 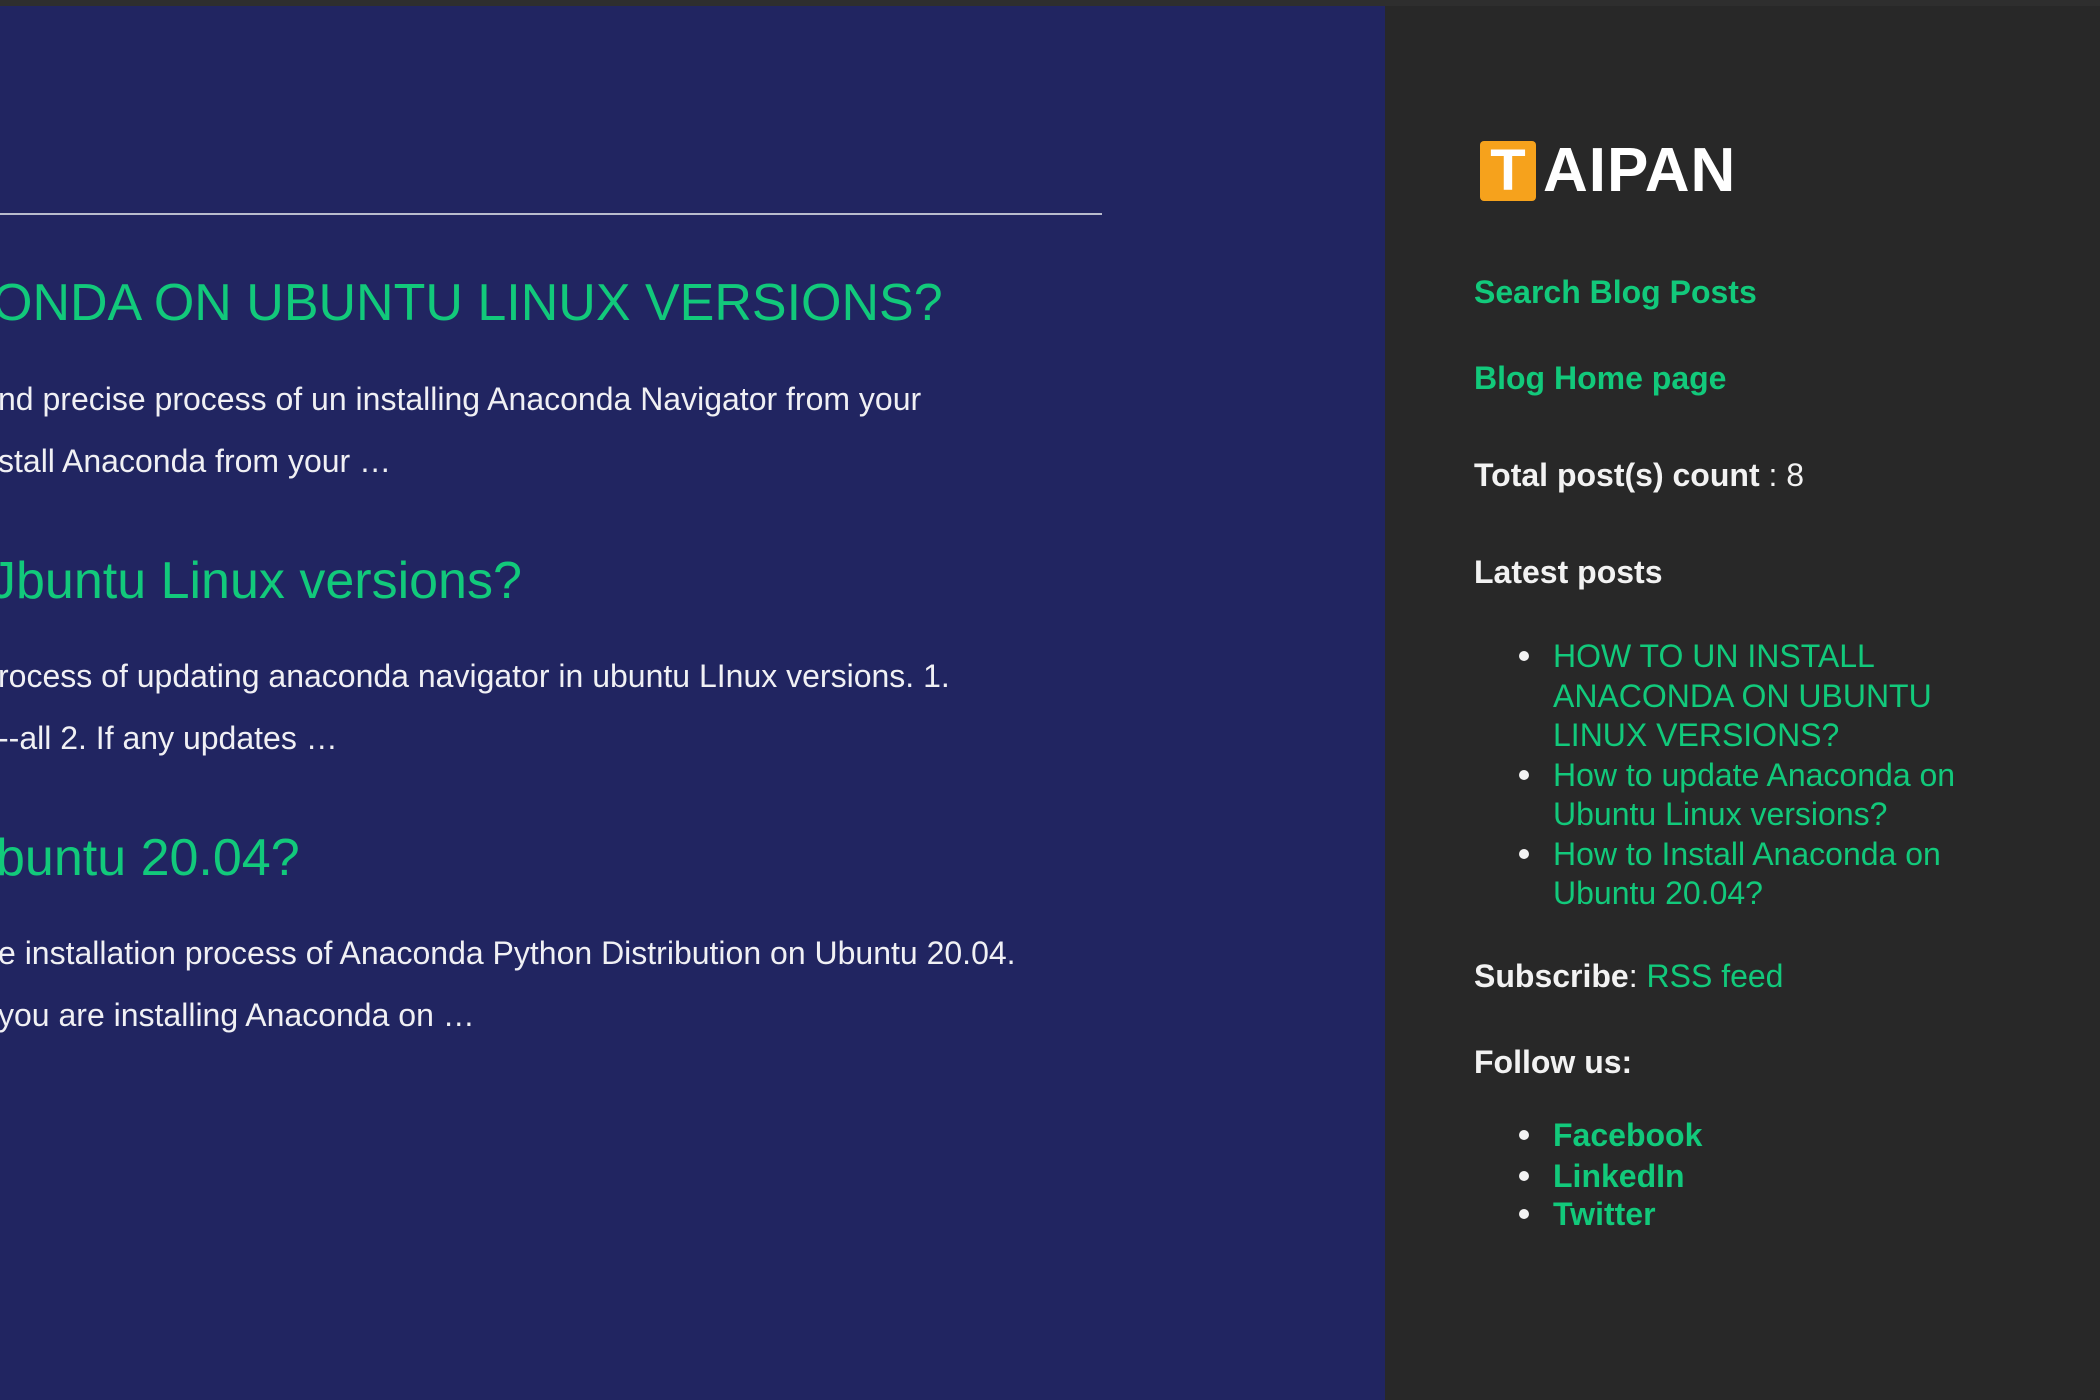 What do you see at coordinates (1553, 1062) in the screenshot?
I see `follow-us-heading: Follow us:` at bounding box center [1553, 1062].